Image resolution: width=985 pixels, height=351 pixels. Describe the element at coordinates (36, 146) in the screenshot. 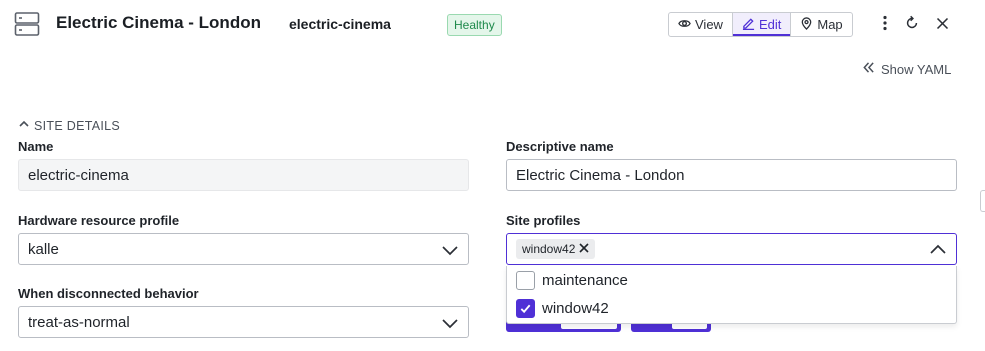

I see `name-label: Name` at that location.